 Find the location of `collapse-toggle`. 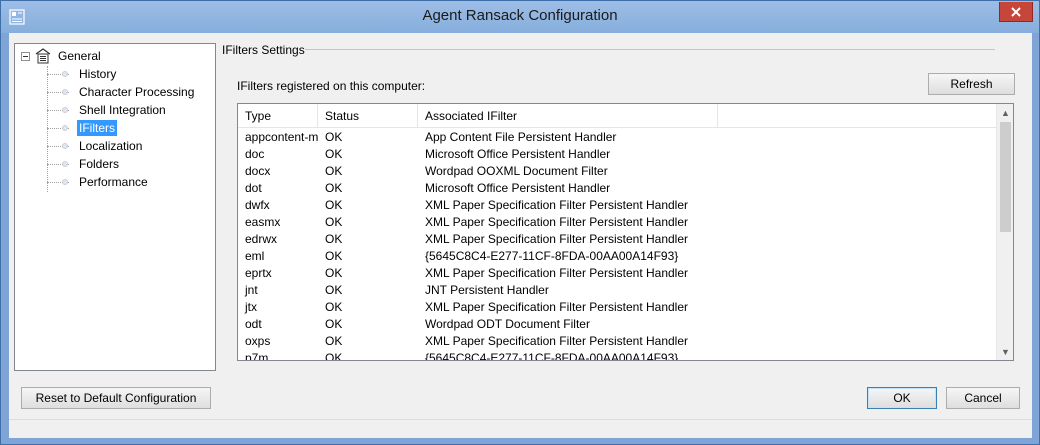

collapse-toggle is located at coordinates (25, 56).